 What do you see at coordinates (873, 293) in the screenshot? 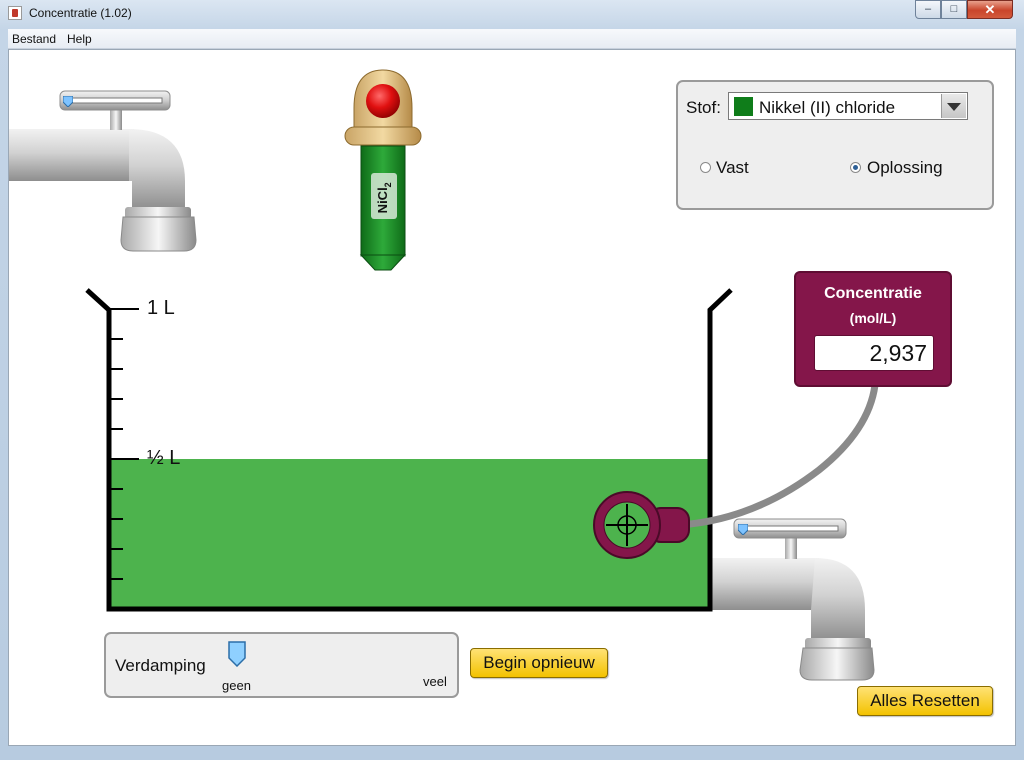
I see `meter-title: Concentratie` at bounding box center [873, 293].